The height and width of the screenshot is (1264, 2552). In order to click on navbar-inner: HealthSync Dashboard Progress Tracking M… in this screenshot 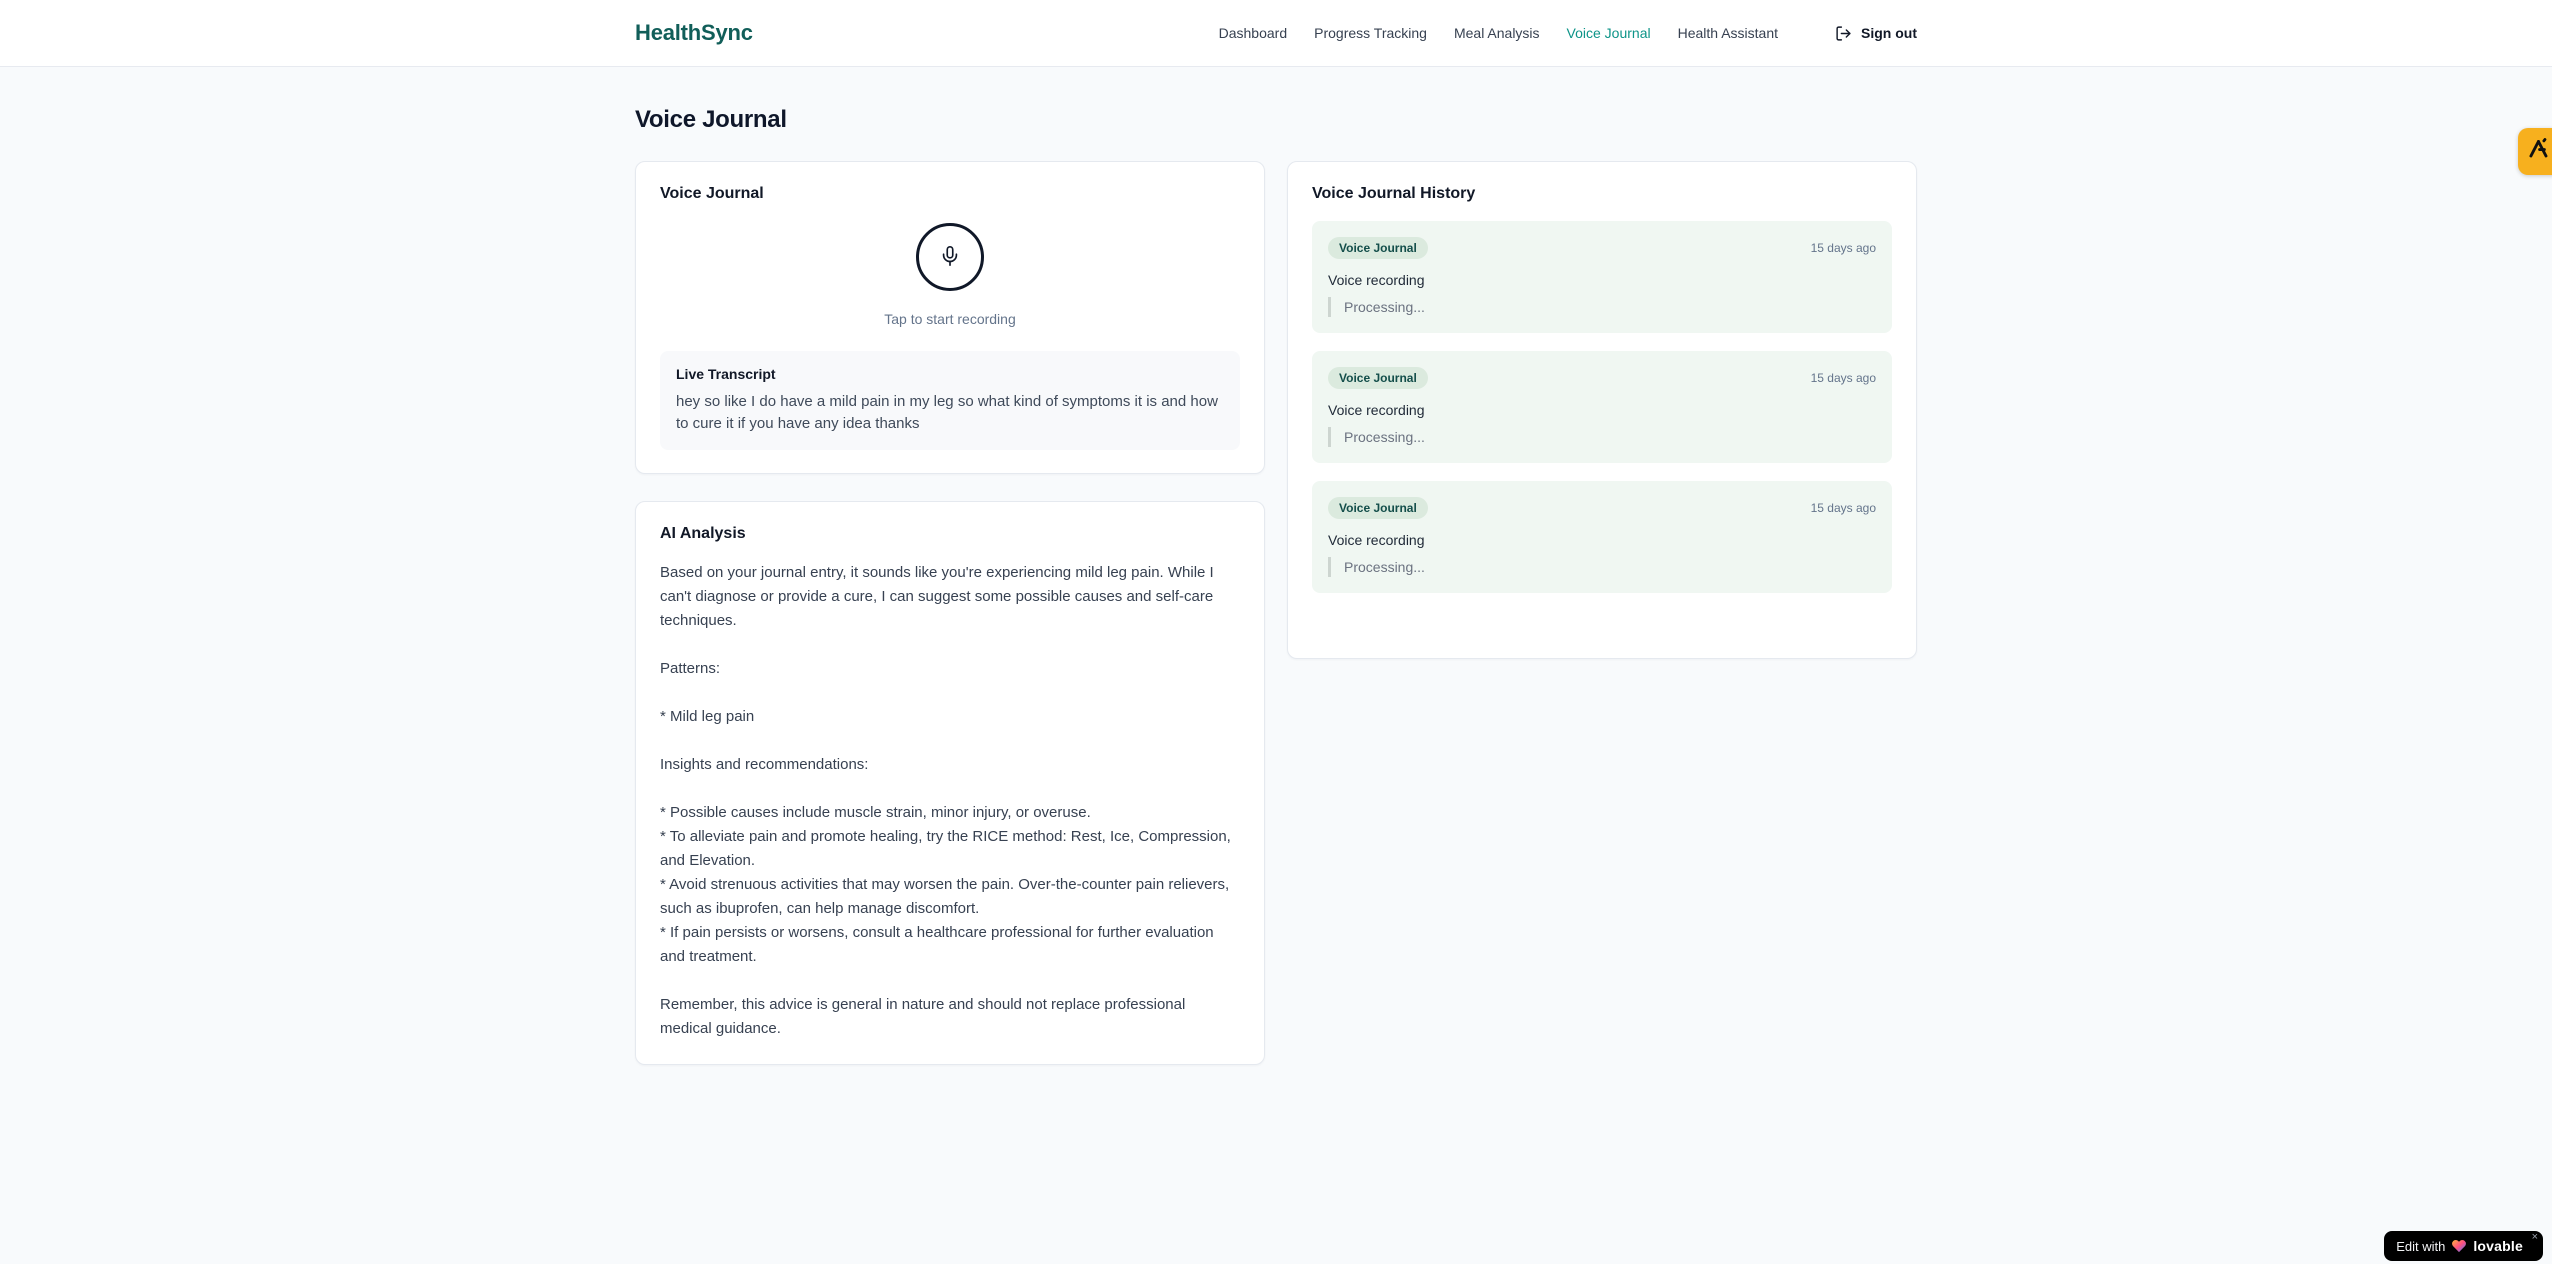, I will do `click(1276, 33)`.